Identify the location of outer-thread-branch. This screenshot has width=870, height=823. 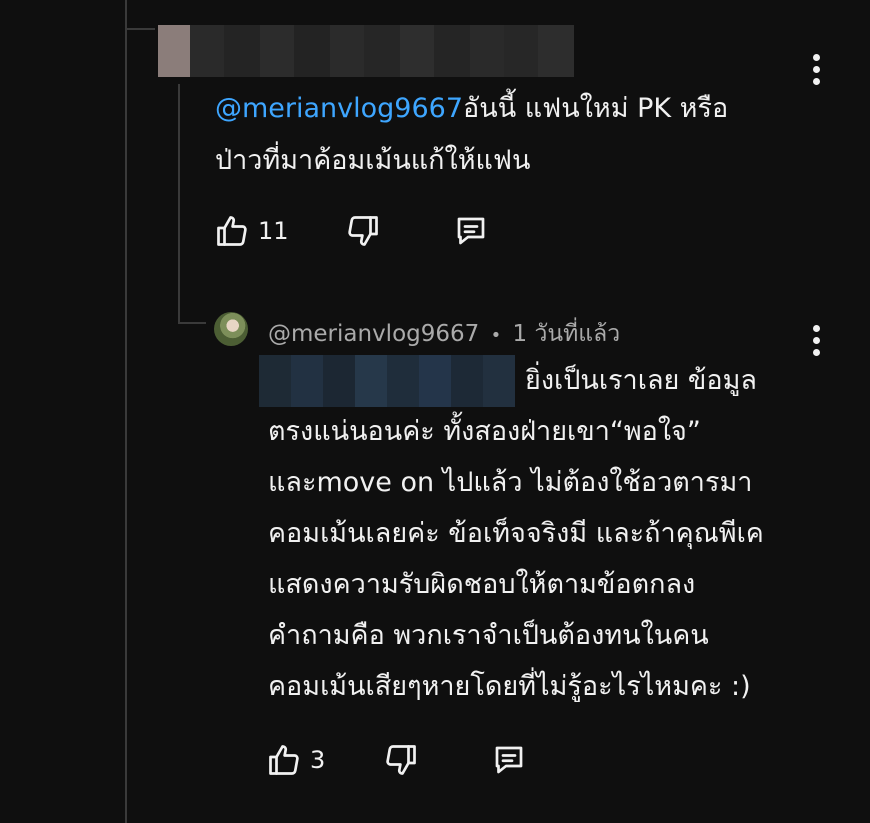
(140, 29).